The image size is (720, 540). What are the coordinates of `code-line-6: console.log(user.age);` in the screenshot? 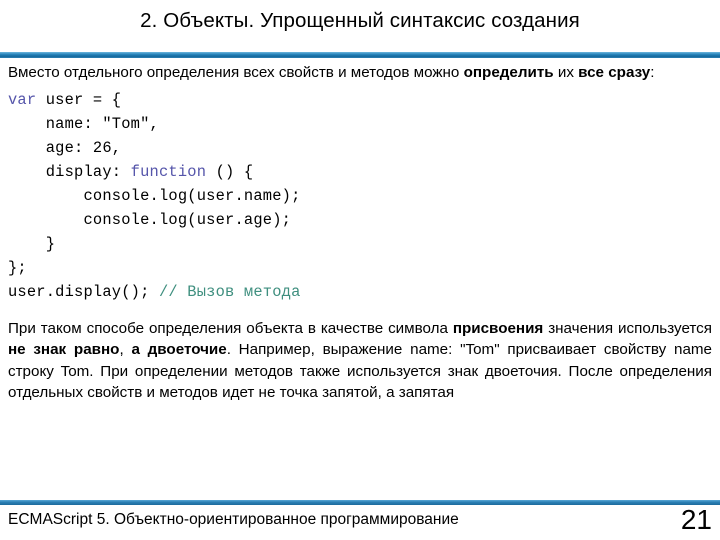 It's located at (150, 219).